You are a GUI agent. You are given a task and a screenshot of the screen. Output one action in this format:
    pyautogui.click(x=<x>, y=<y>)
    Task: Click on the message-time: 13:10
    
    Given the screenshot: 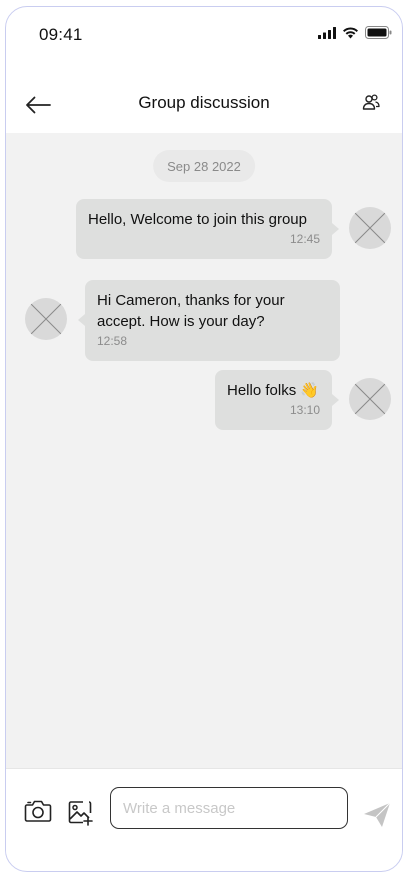 What is the action you would take?
    pyautogui.click(x=304, y=410)
    